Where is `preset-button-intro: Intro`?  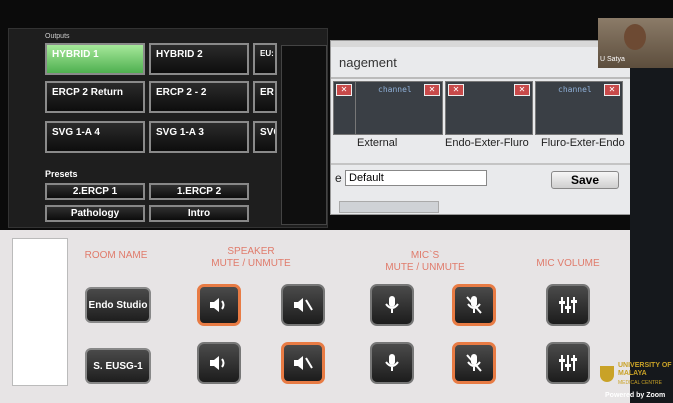 preset-button-intro: Intro is located at coordinates (199, 213).